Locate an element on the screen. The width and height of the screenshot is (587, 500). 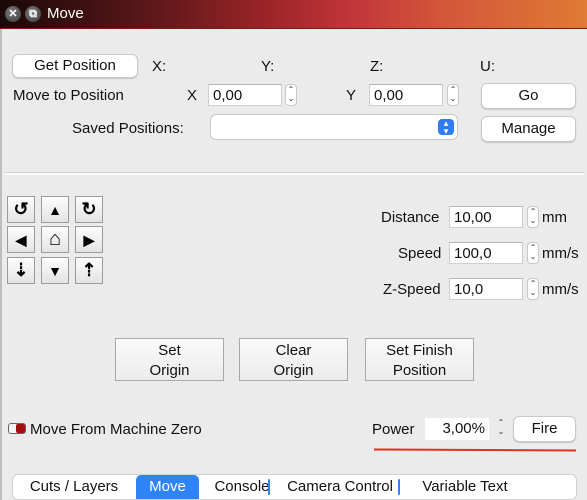
zspeed-label: Z-Speed is located at coordinates (412, 289).